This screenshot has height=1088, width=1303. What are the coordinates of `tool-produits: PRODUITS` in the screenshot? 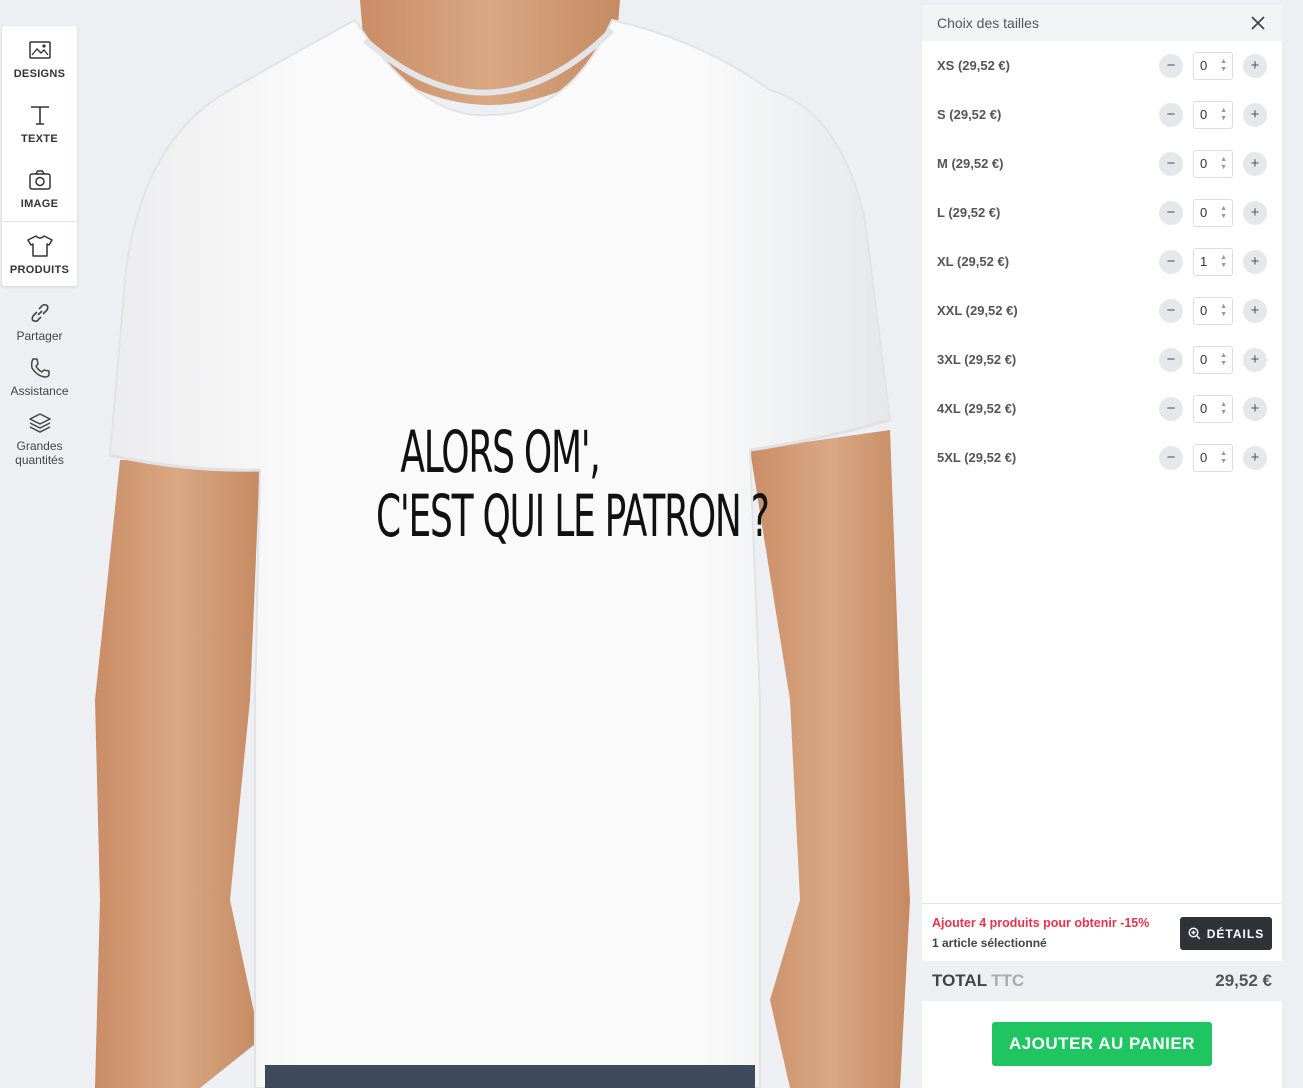 It's located at (39, 253).